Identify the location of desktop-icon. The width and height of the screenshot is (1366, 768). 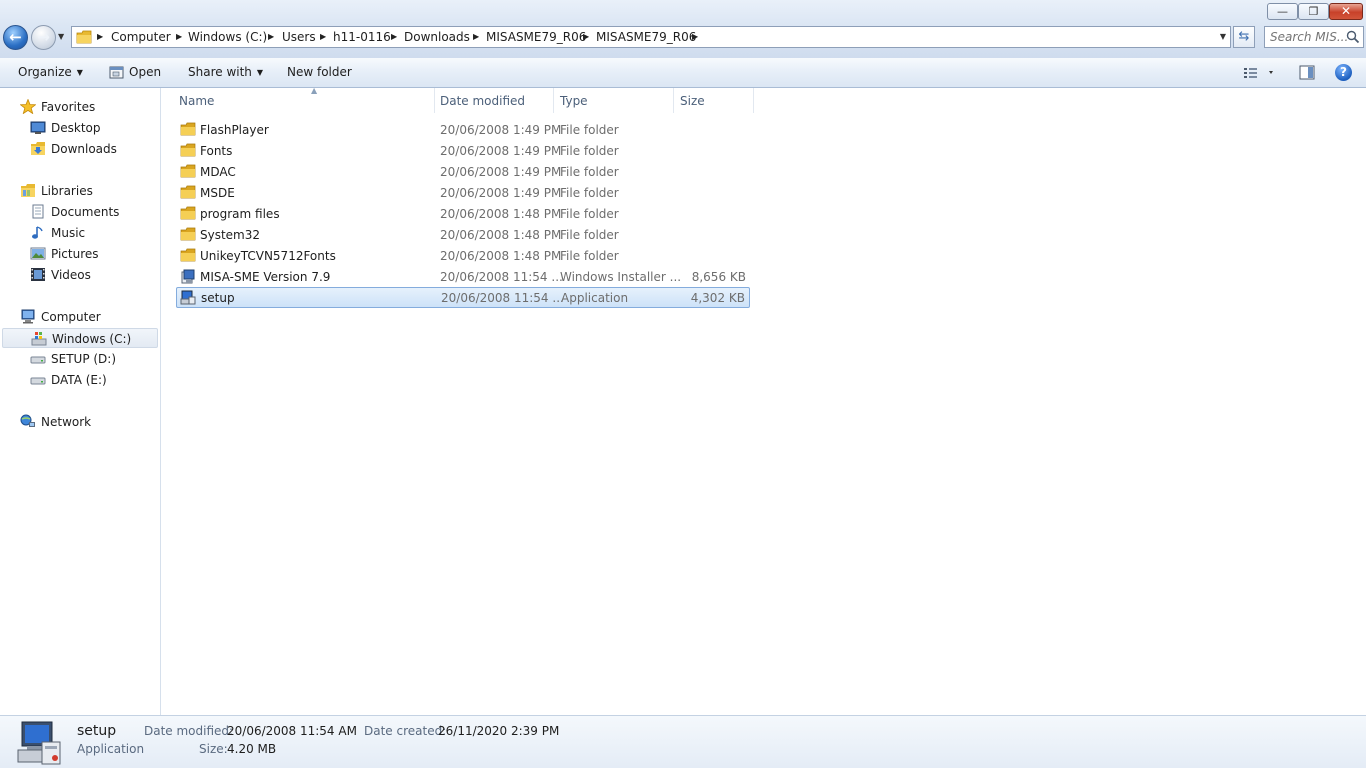
(38, 127).